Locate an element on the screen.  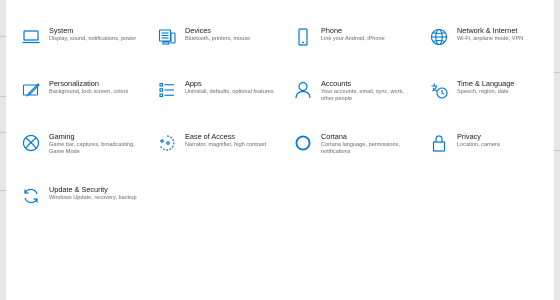
laptop-icon is located at coordinates (31, 37).